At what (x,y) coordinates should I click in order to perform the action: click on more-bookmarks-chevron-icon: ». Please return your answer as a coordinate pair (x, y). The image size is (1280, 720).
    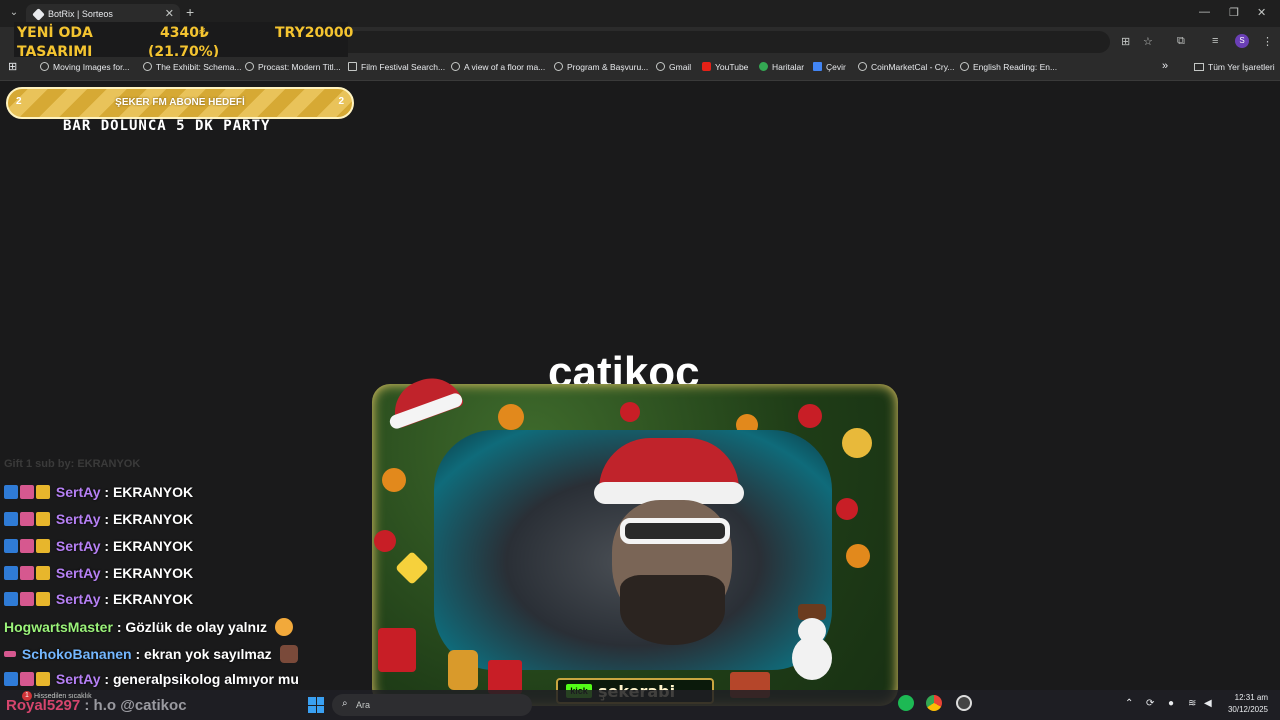
    Looking at the image, I should click on (1165, 66).